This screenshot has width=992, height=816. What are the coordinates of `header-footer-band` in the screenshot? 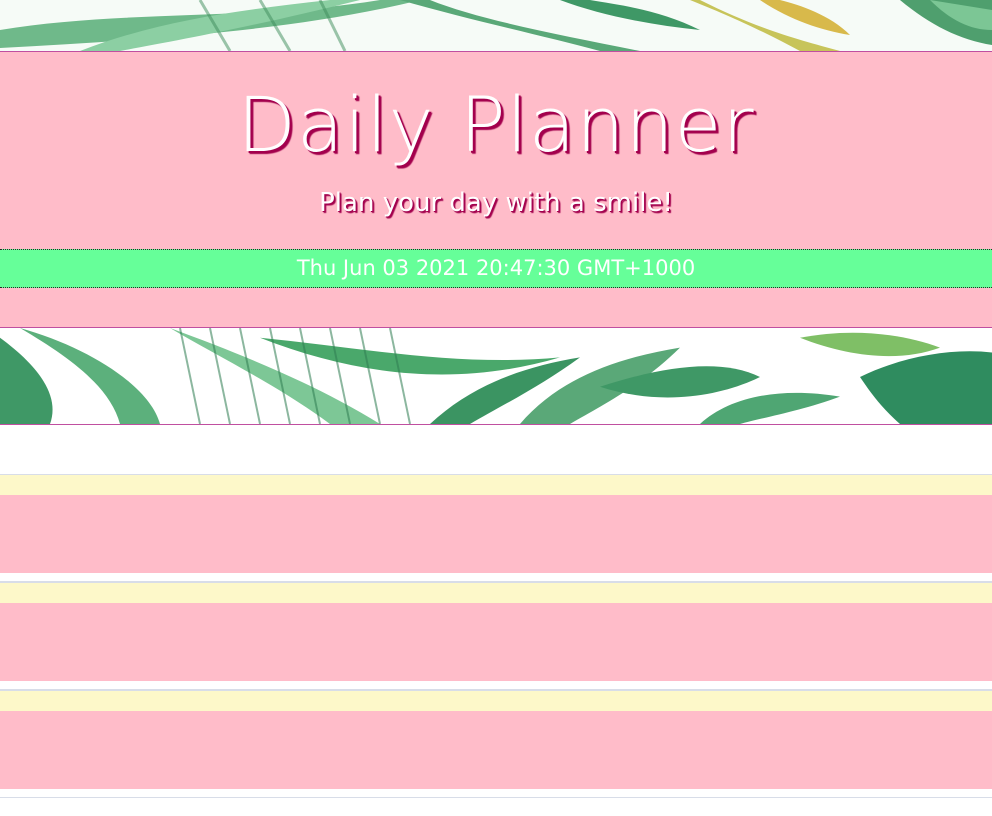 It's located at (496, 307).